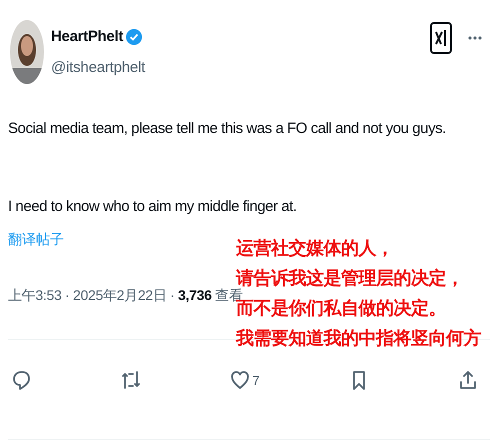 Image resolution: width=500 pixels, height=440 pixels. I want to click on reply-icon, so click(22, 380).